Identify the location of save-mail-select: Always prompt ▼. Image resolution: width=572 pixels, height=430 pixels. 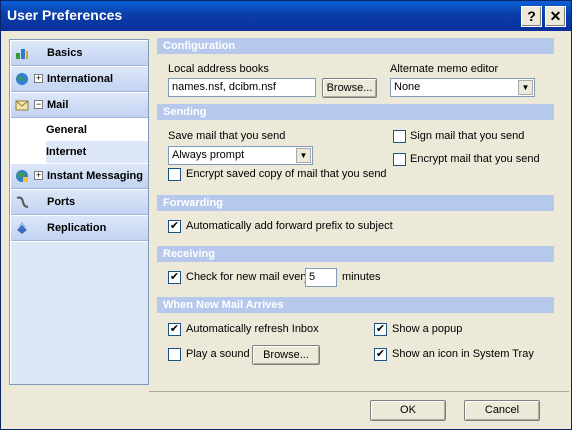
(240, 155).